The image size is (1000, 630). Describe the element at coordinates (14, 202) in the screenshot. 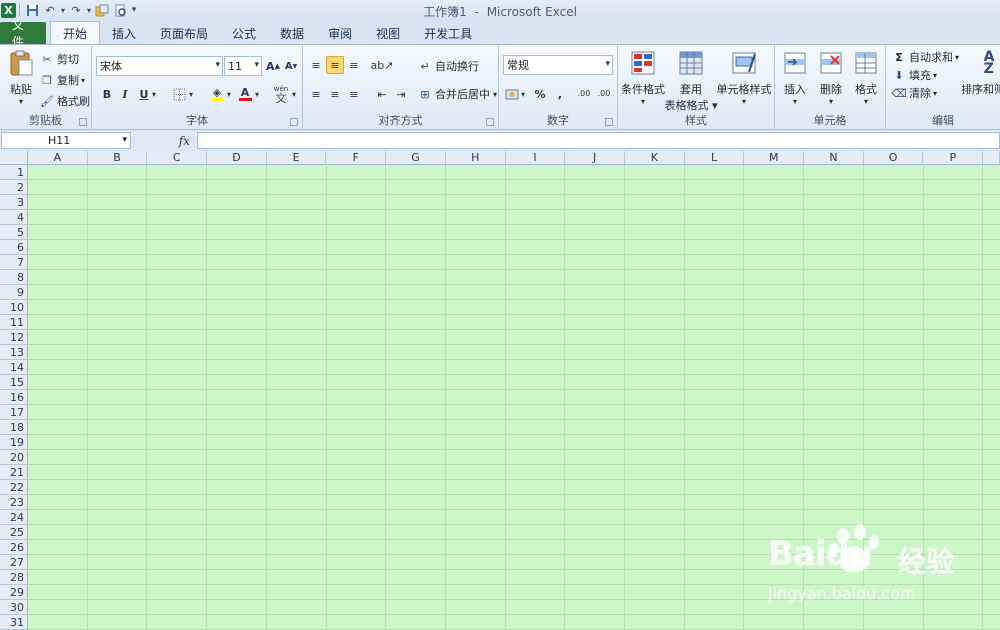

I see `row-header-3: 3` at that location.